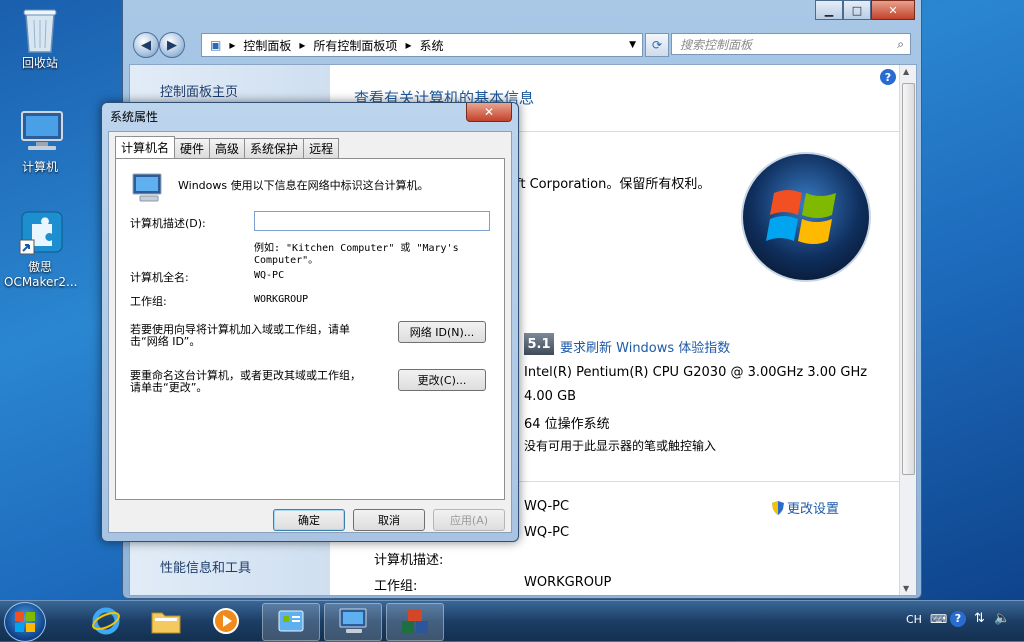 This screenshot has width=1024, height=642. What do you see at coordinates (169, 387) in the screenshot?
I see `rename-text-line2: 请单击“更改”。` at bounding box center [169, 387].